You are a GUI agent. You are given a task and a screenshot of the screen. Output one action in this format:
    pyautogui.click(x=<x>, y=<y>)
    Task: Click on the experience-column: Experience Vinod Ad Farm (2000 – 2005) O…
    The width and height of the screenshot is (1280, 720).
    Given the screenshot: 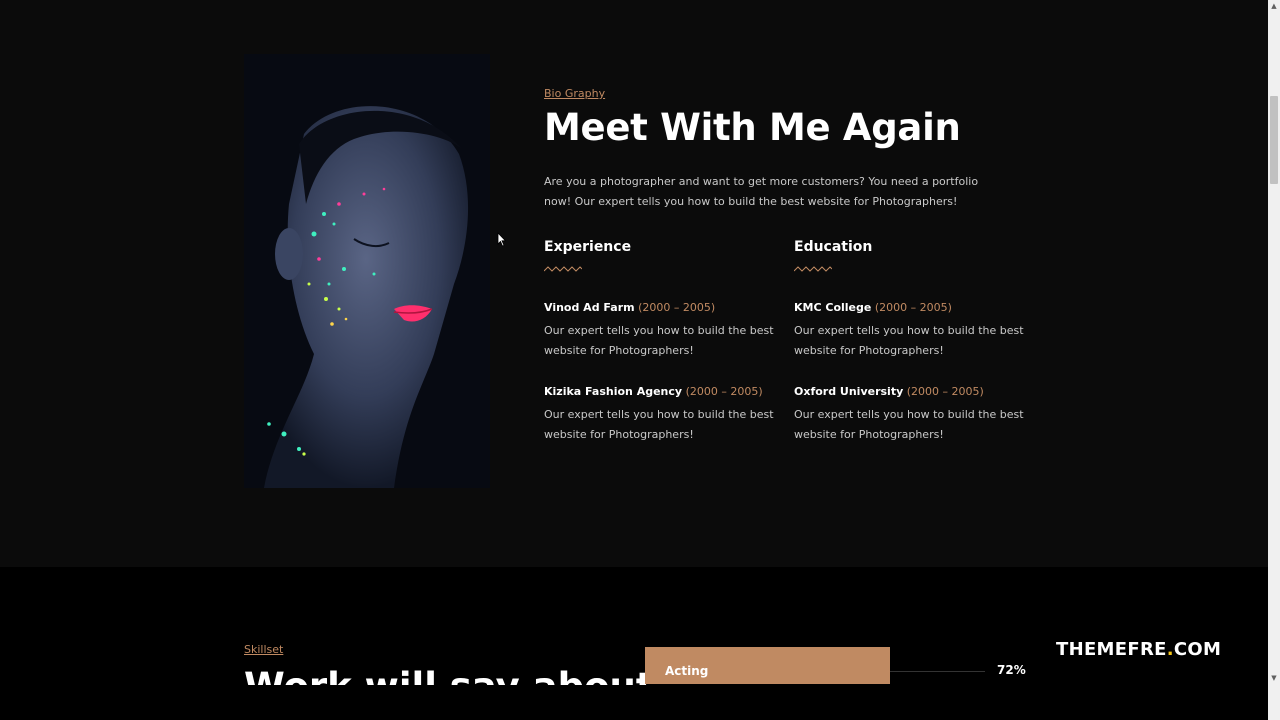 What is the action you would take?
    pyautogui.click(x=659, y=340)
    